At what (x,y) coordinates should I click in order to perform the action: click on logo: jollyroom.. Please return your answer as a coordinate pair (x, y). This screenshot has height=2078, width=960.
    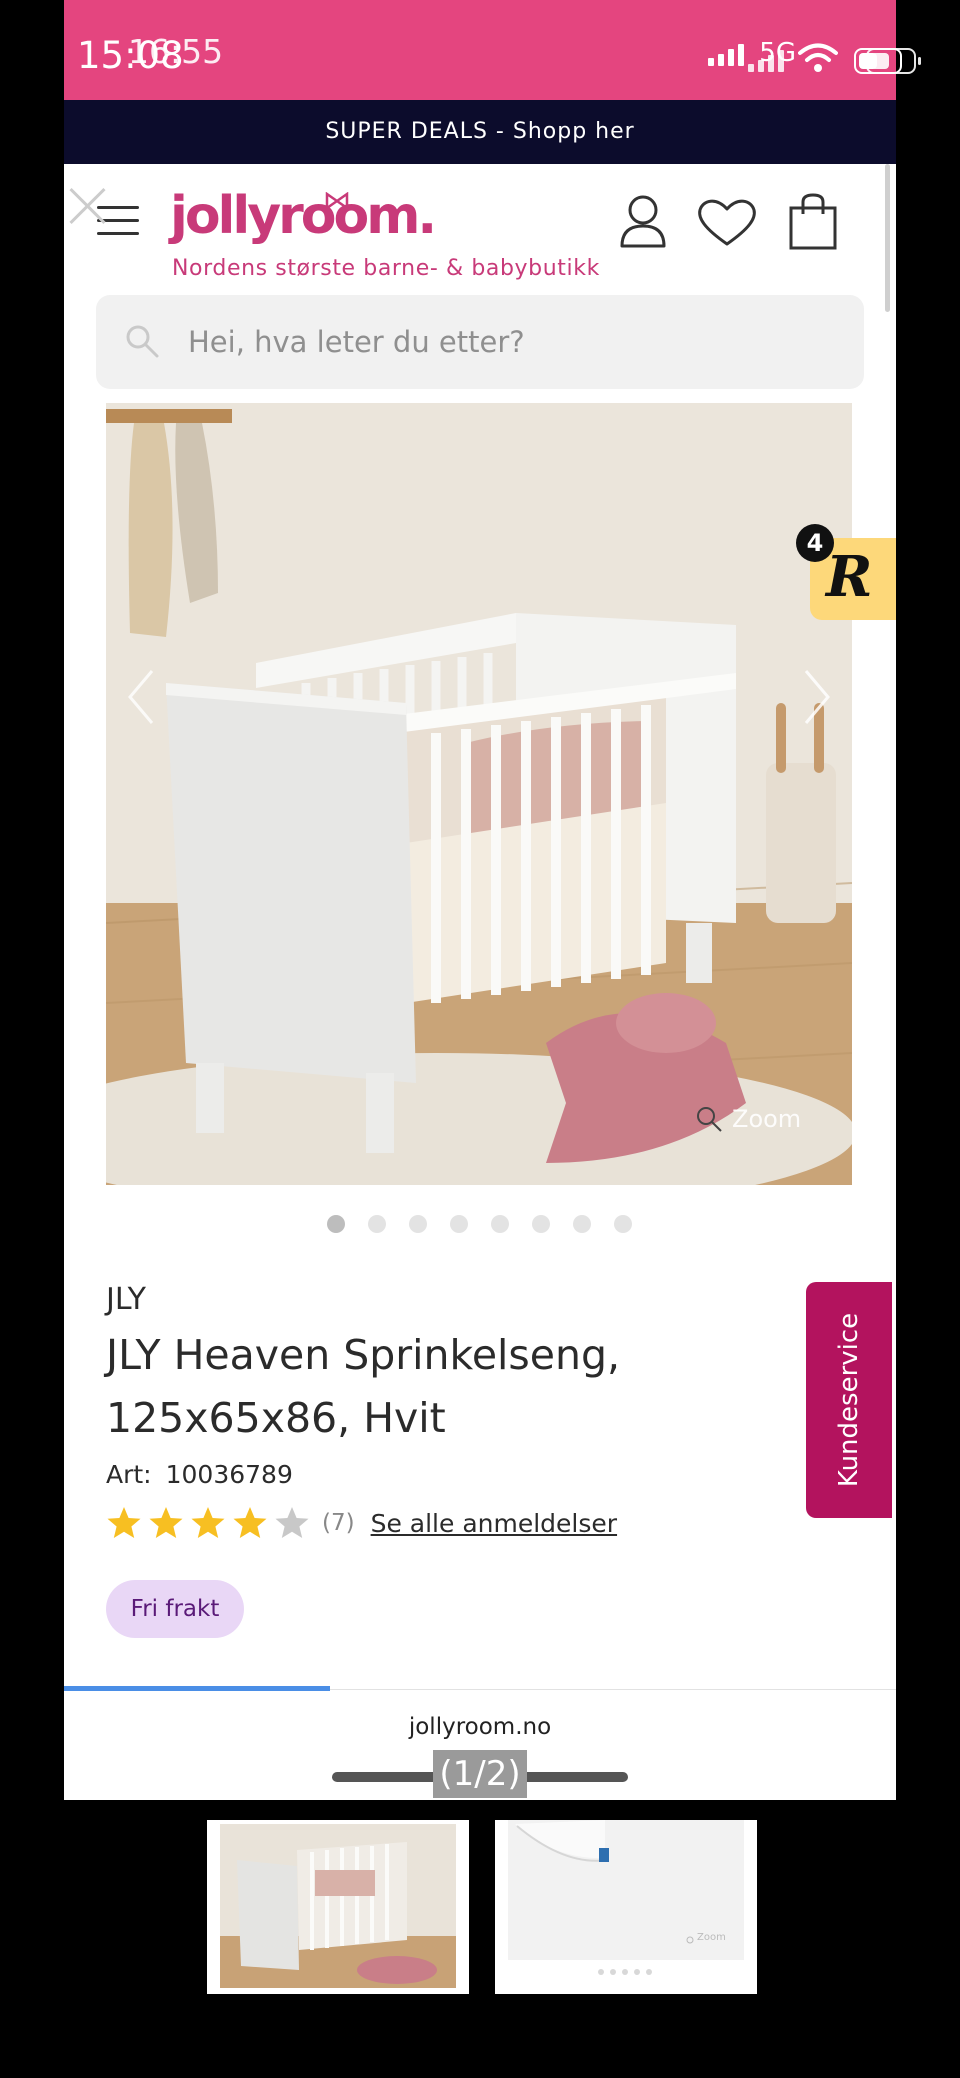
    Looking at the image, I should click on (303, 216).